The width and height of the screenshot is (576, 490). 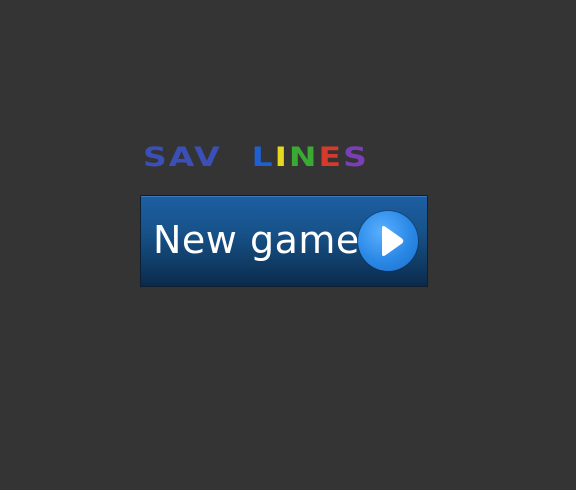 I want to click on logo-letter: E, so click(x=331, y=157).